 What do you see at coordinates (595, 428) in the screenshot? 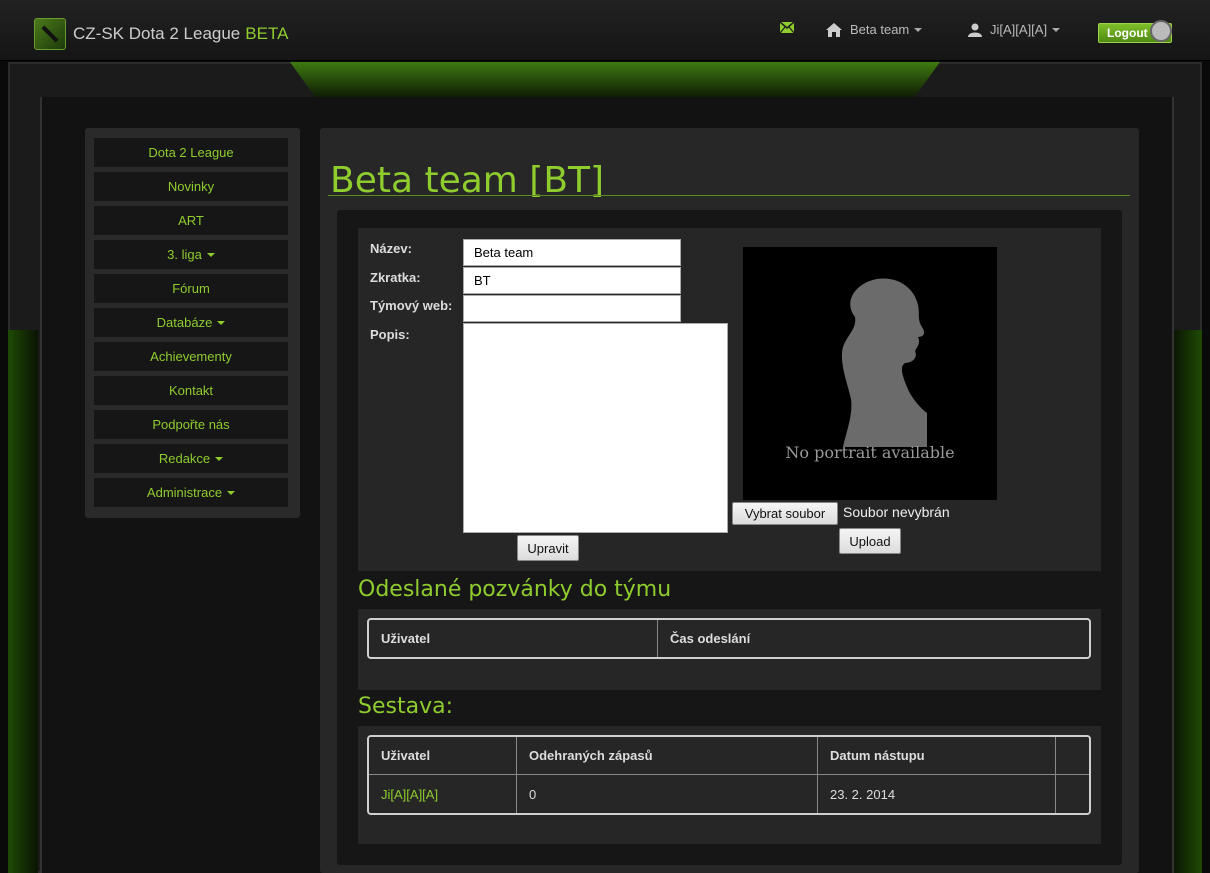
I see `team-description-field` at bounding box center [595, 428].